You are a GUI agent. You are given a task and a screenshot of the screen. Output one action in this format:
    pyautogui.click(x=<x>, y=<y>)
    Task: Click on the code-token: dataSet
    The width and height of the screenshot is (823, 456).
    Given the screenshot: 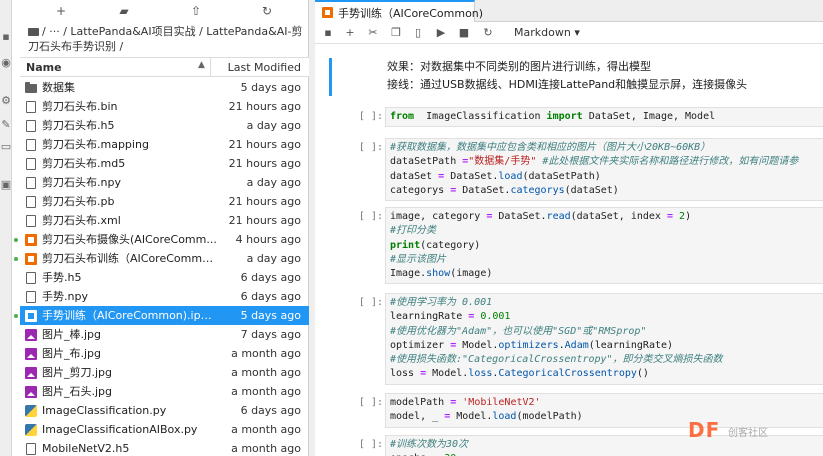 What is the action you would take?
    pyautogui.click(x=414, y=176)
    